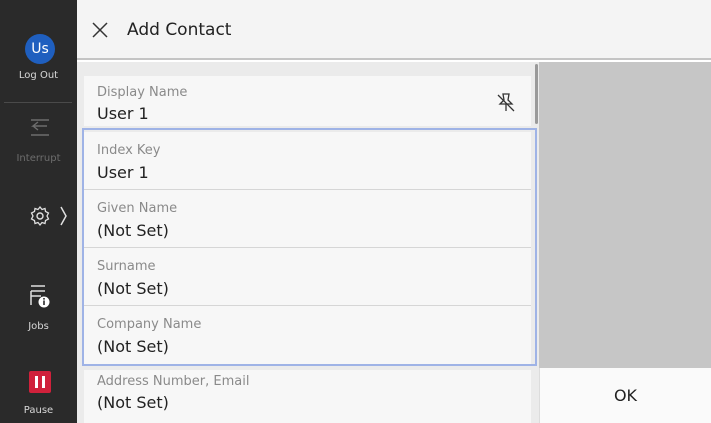 The width and height of the screenshot is (711, 423). Describe the element at coordinates (307, 277) in the screenshot. I see `field-surname: Surname (Not Set)` at that location.